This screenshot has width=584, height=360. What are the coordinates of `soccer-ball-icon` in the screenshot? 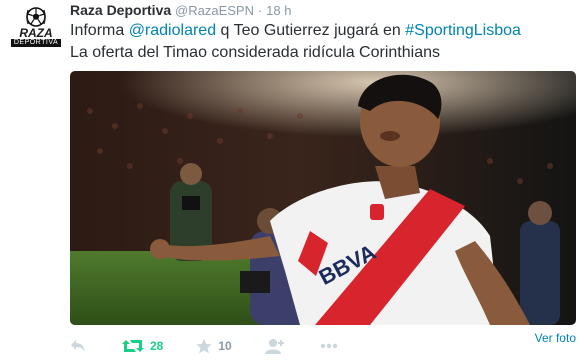 It's located at (36, 17).